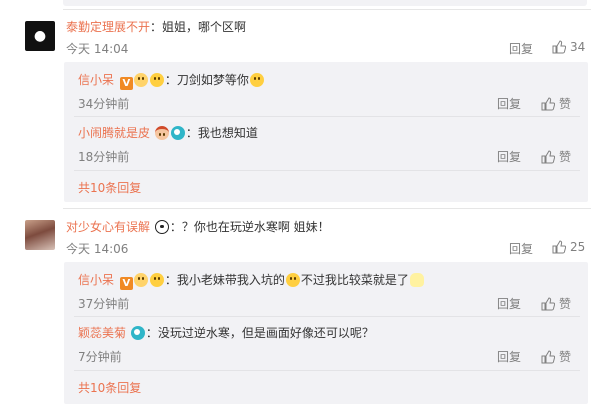  What do you see at coordinates (221, 133) in the screenshot?
I see `reply-text: ：我也想知道` at bounding box center [221, 133].